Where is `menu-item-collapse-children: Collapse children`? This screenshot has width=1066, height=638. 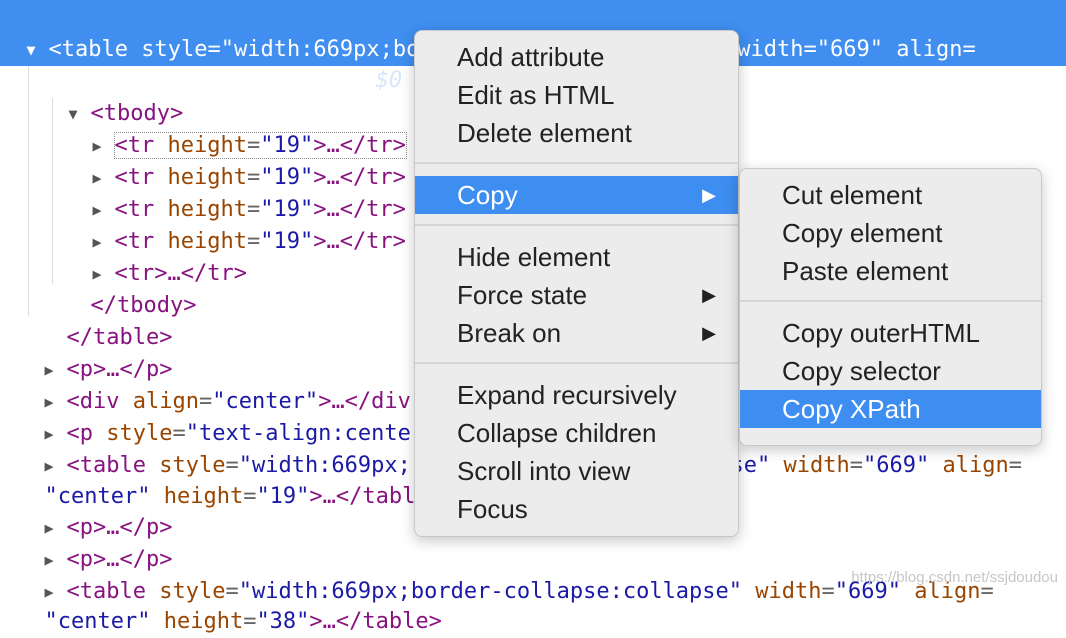
menu-item-collapse-children: Collapse children is located at coordinates (576, 433).